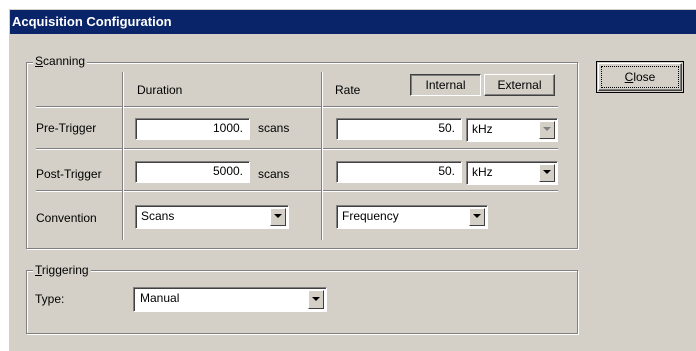 The image size is (696, 351). What do you see at coordinates (230, 299) in the screenshot?
I see `trigger-type-select: Manual` at bounding box center [230, 299].